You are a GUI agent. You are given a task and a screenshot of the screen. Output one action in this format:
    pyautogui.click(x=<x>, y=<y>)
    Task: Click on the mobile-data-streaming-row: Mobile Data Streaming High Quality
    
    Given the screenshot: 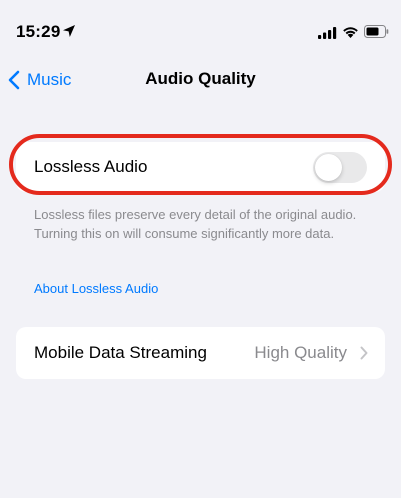 What is the action you would take?
    pyautogui.click(x=200, y=353)
    